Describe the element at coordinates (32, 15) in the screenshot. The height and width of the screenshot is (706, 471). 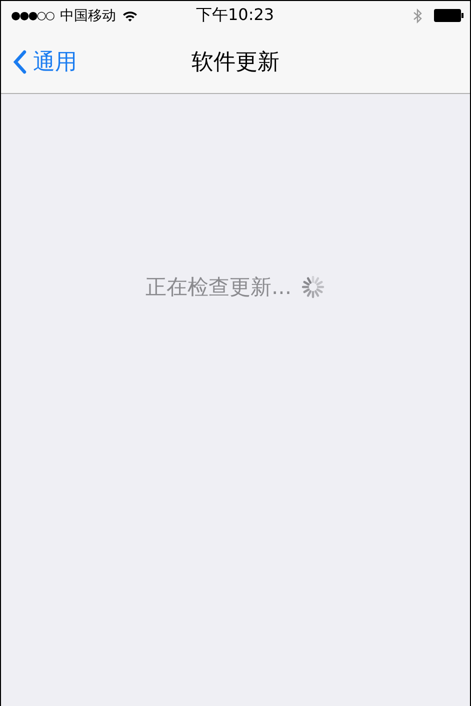
I see `signal-strength: ●●●○○` at that location.